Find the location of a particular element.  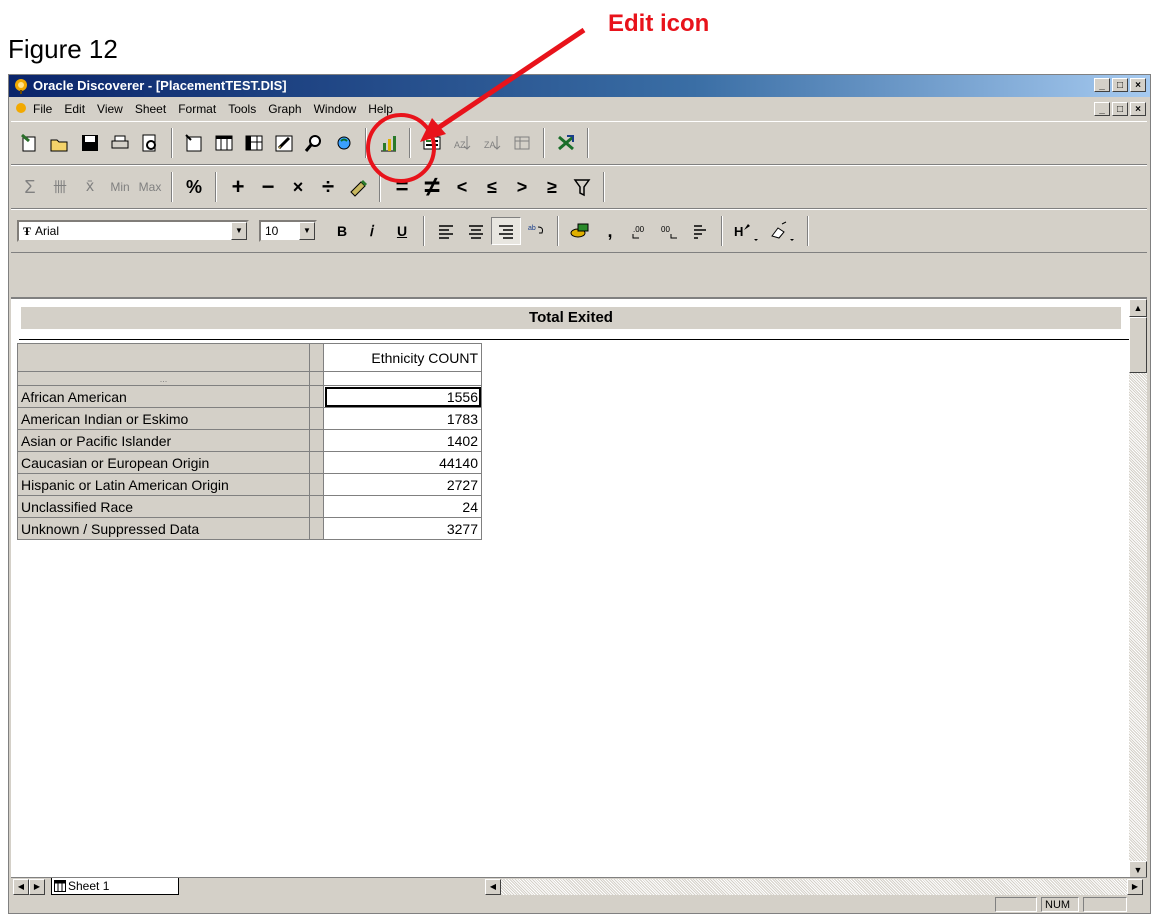

subtract-button: − is located at coordinates (268, 187).